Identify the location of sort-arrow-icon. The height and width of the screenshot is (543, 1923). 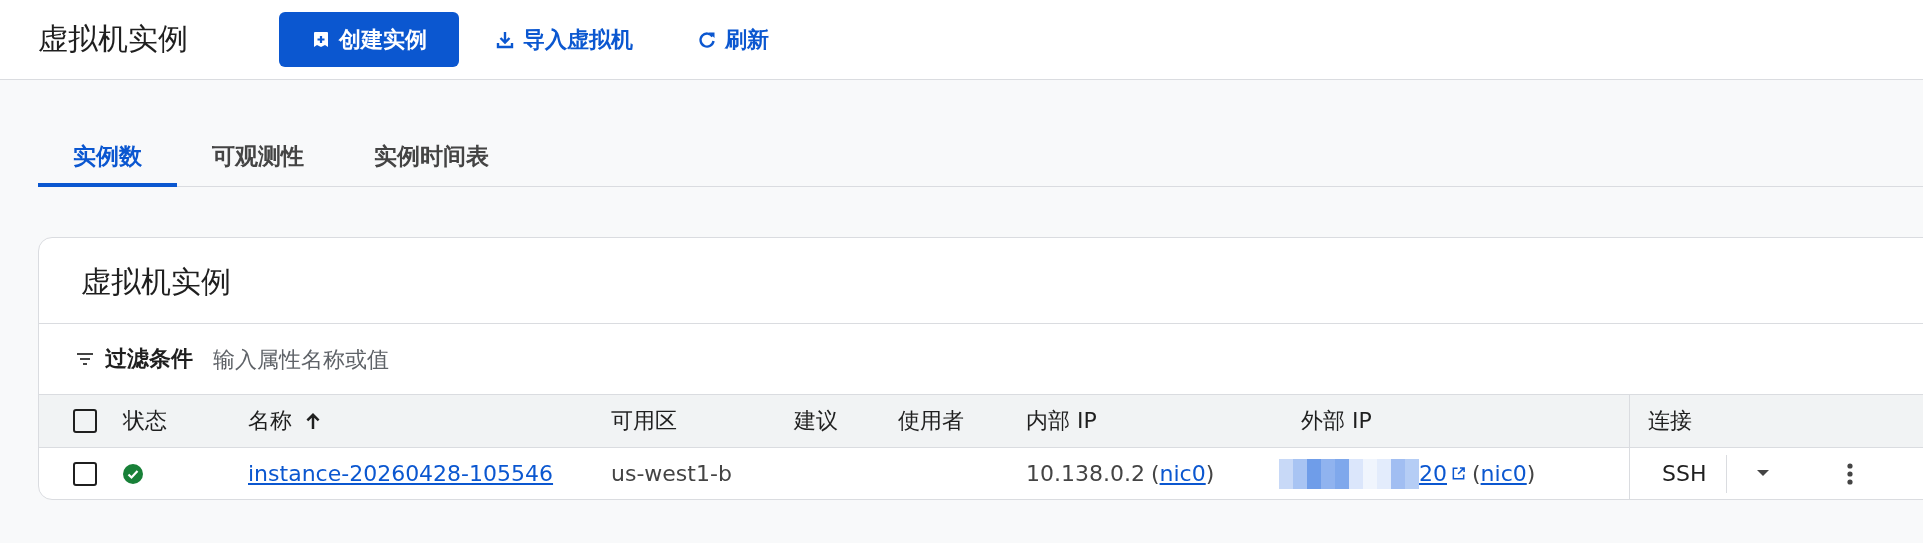
(313, 421).